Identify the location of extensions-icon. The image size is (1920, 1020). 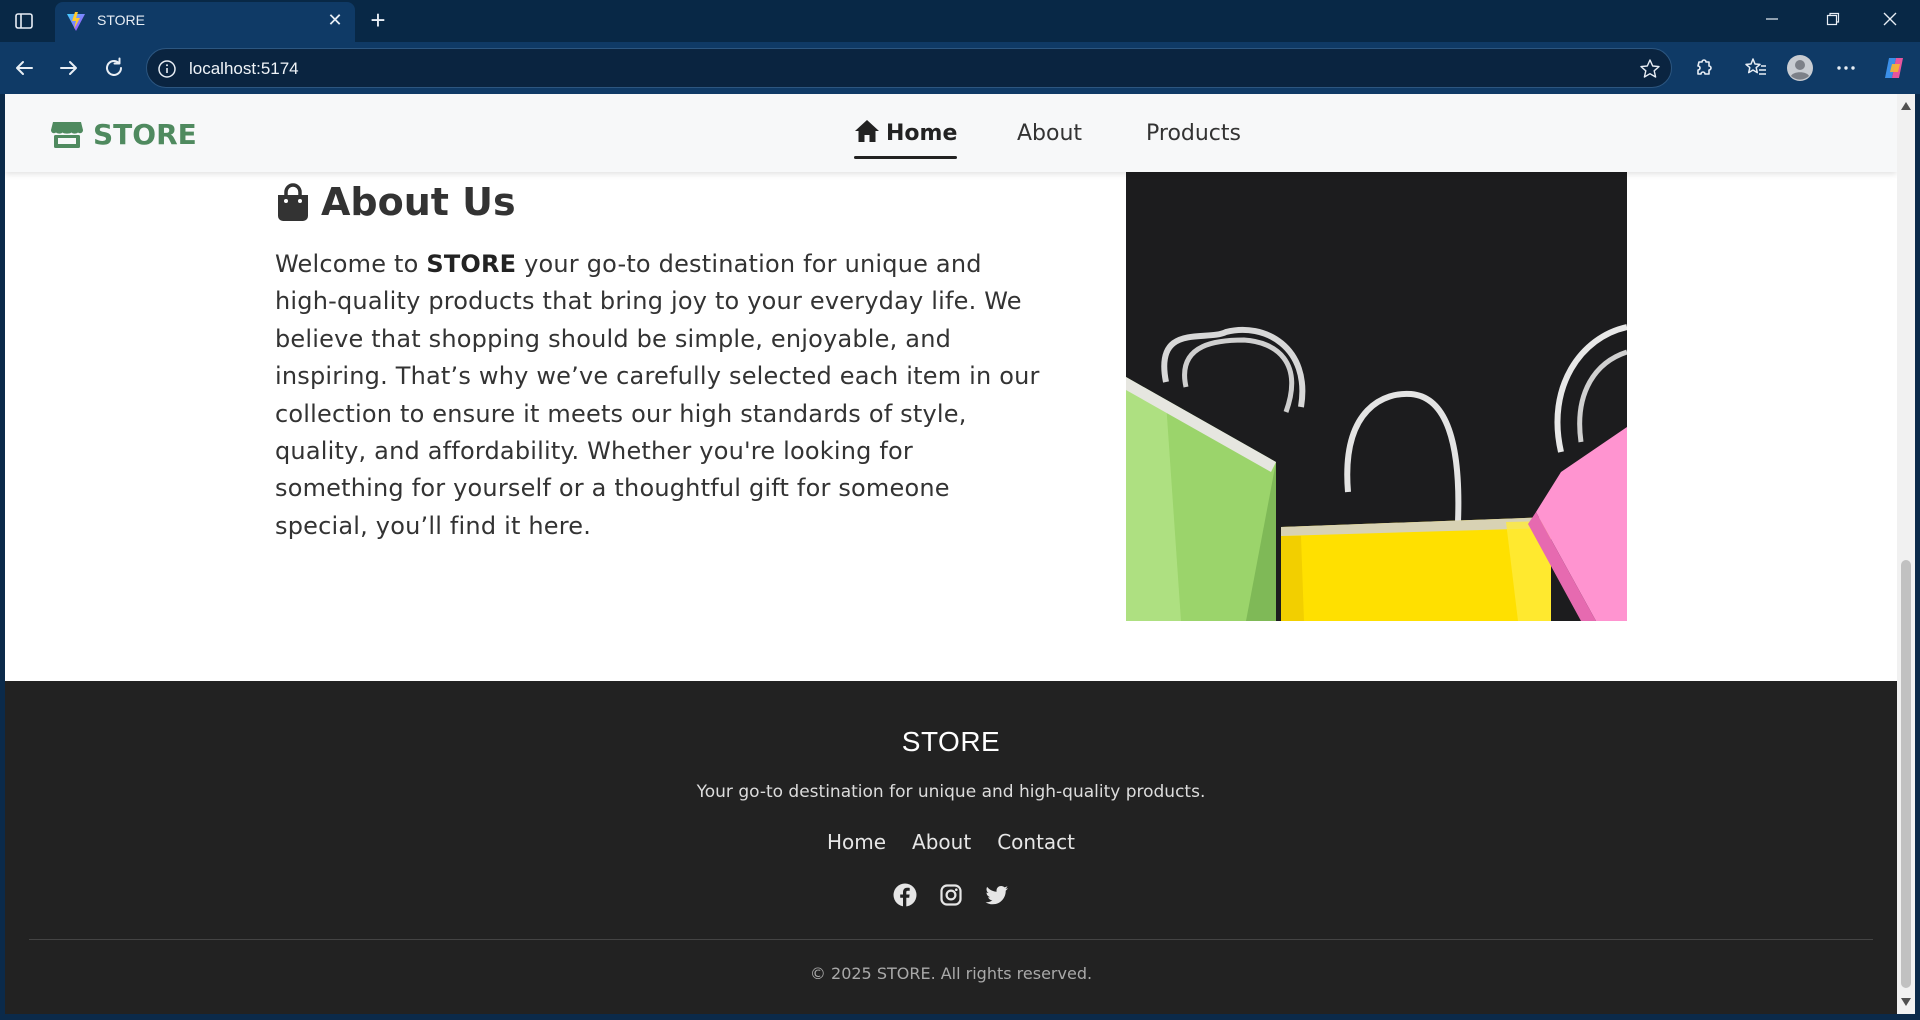
(1704, 68).